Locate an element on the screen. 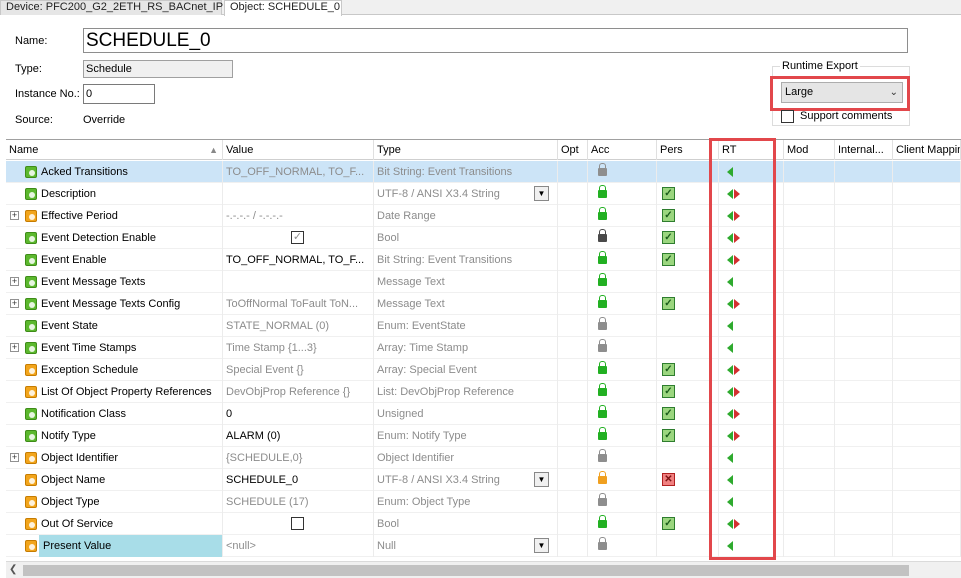  table-row: Present Value <null> Null ▼ is located at coordinates (483, 546).